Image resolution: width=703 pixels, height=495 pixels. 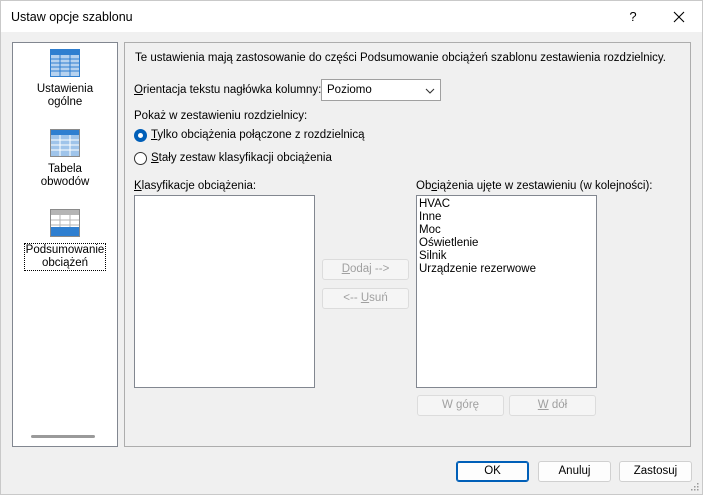 What do you see at coordinates (365, 298) in the screenshot?
I see `remove-button: <-- Usuń` at bounding box center [365, 298].